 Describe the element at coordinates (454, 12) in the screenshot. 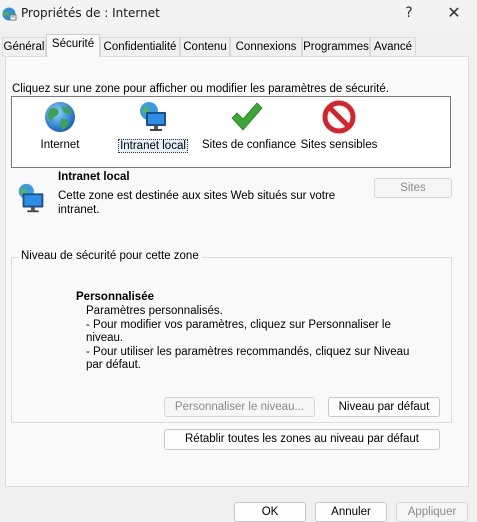

I see `close-button: ✕` at that location.